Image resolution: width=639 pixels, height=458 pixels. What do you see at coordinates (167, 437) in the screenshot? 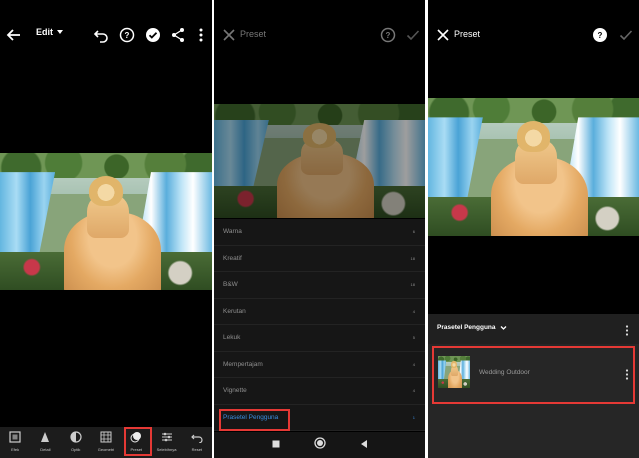
I see `more-icon` at bounding box center [167, 437].